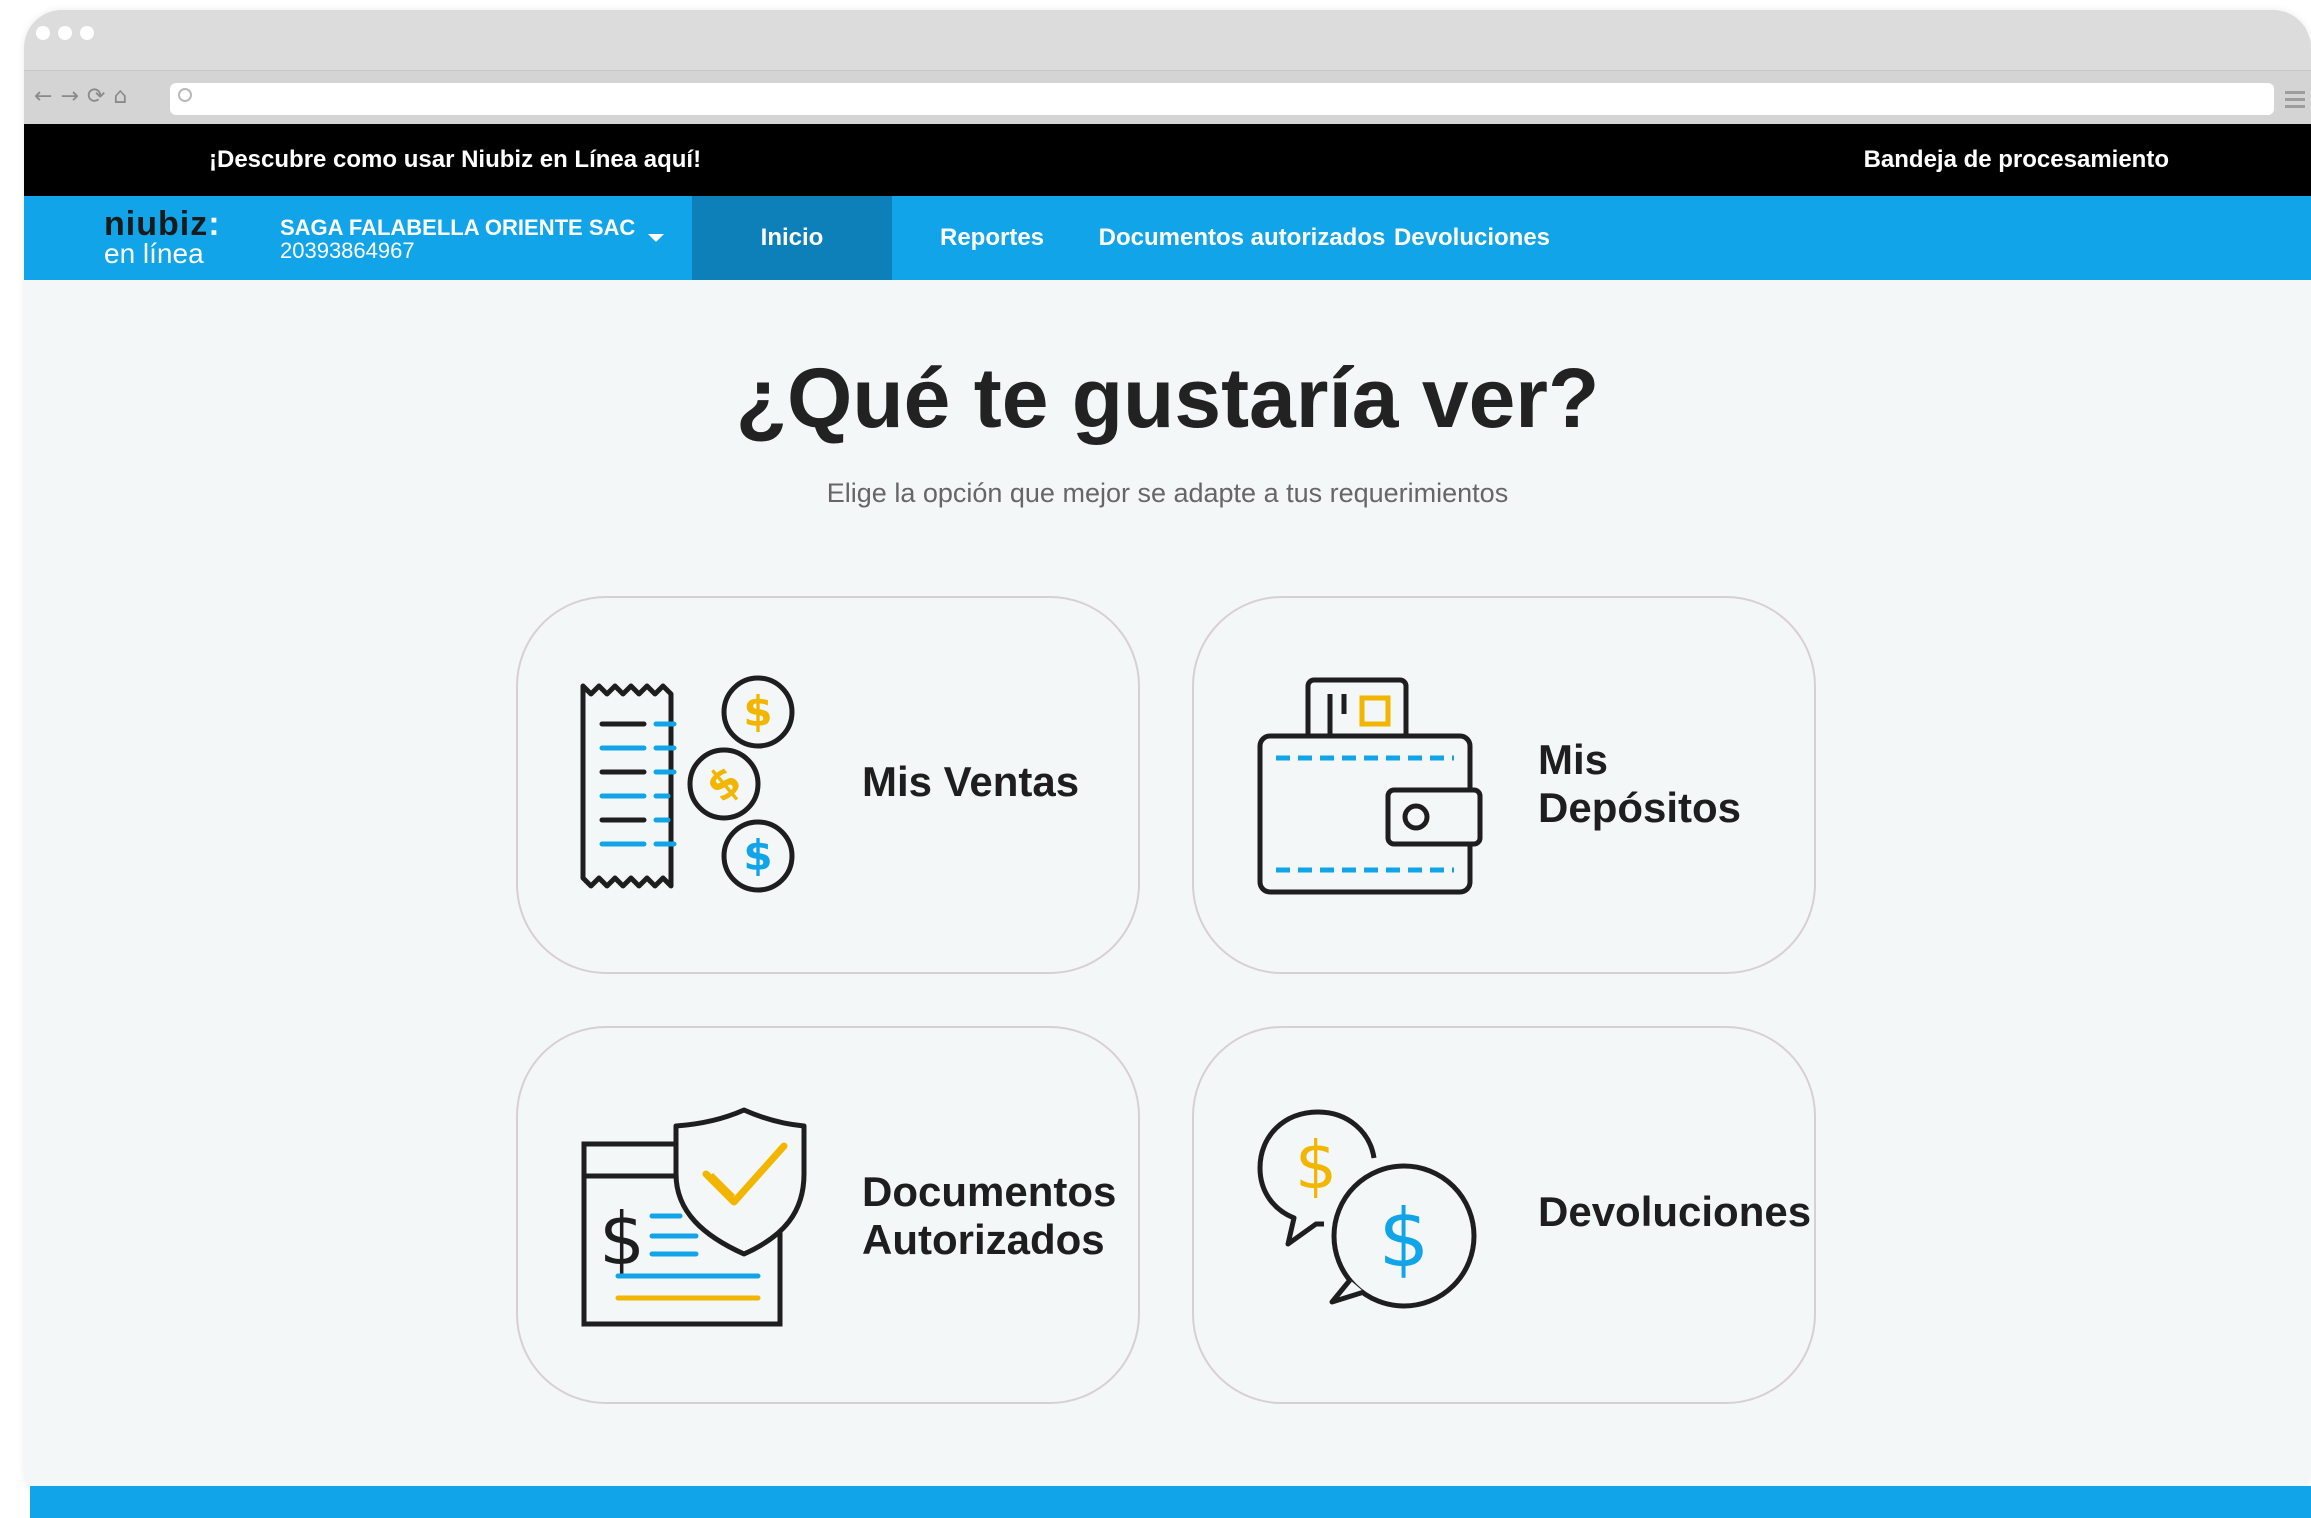  Describe the element at coordinates (2016, 160) in the screenshot. I see `processing-tray-link: Bandeja de procesamiento` at that location.